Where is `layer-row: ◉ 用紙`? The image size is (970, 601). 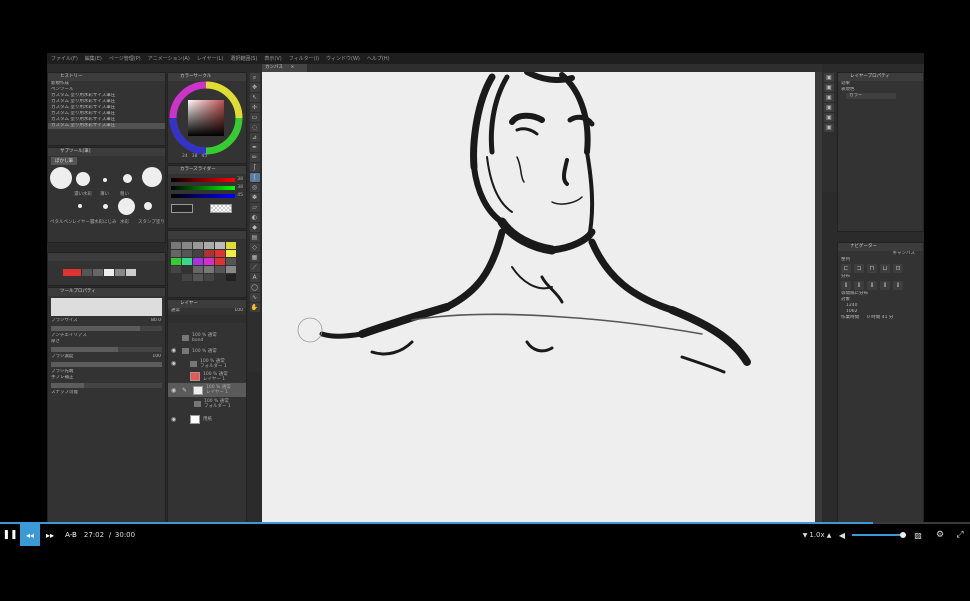
layer-row: ◉ 用紙 is located at coordinates (207, 419).